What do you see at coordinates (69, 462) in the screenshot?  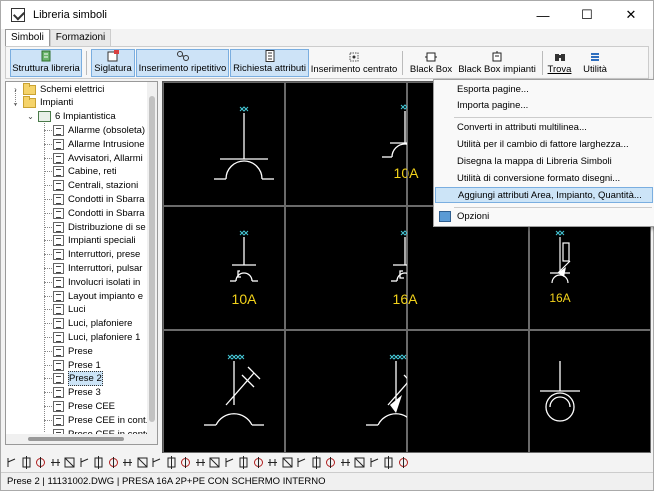 I see `motor-symbol-icon` at bounding box center [69, 462].